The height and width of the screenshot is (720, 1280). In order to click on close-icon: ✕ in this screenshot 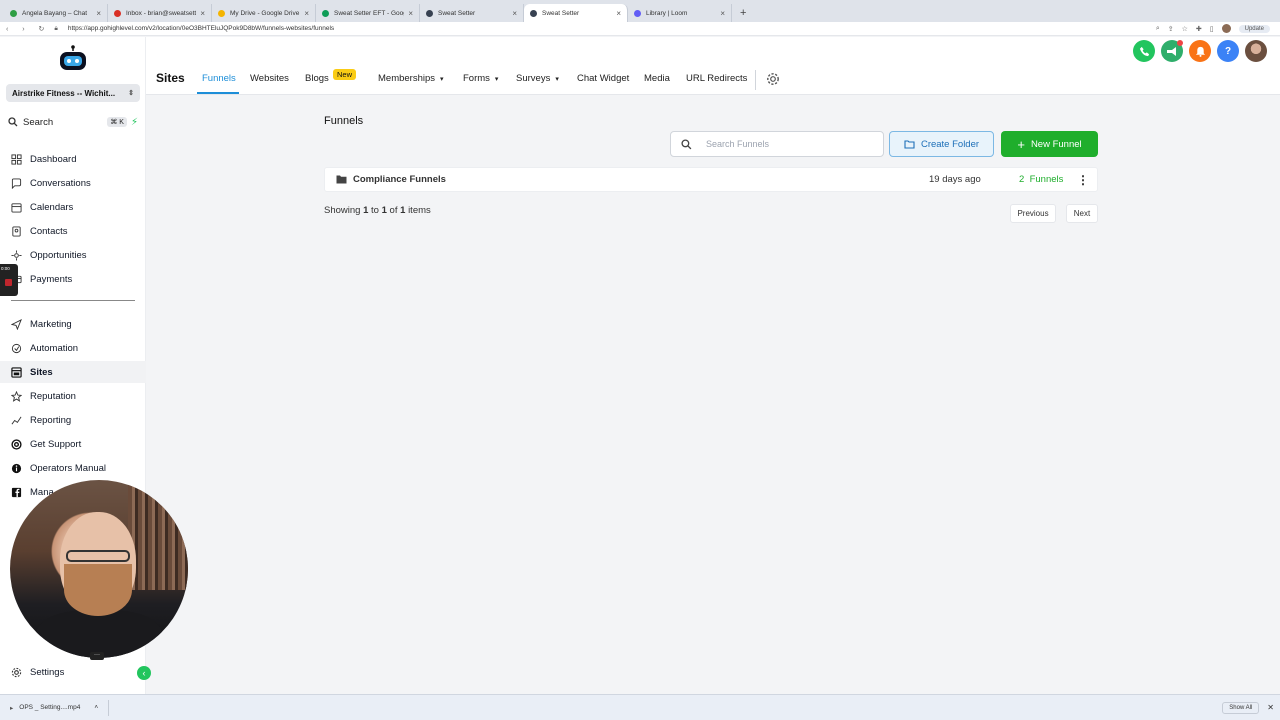, I will do `click(1270, 707)`.